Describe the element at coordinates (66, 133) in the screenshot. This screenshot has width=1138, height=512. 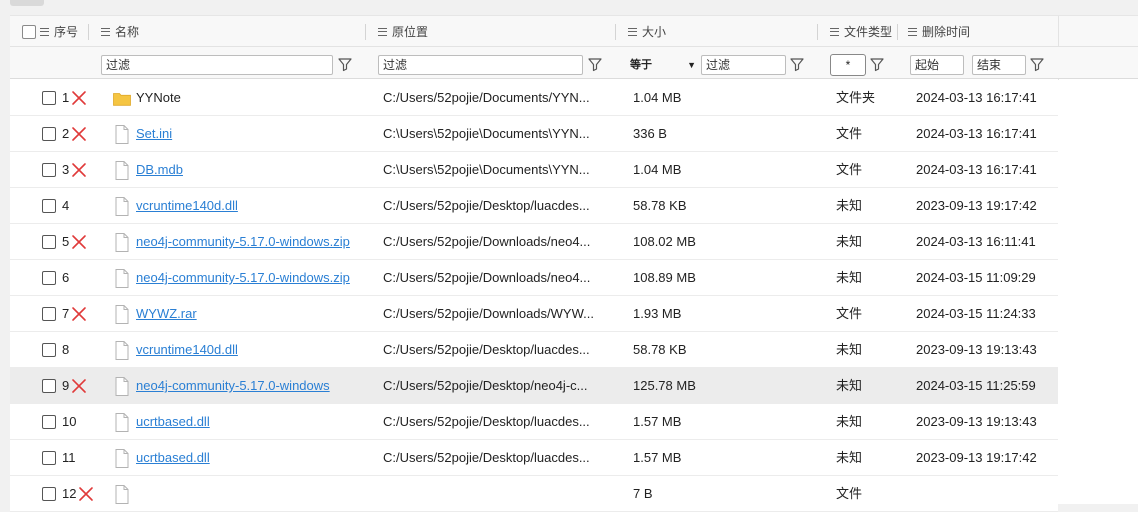
I see `row-index: 2` at that location.